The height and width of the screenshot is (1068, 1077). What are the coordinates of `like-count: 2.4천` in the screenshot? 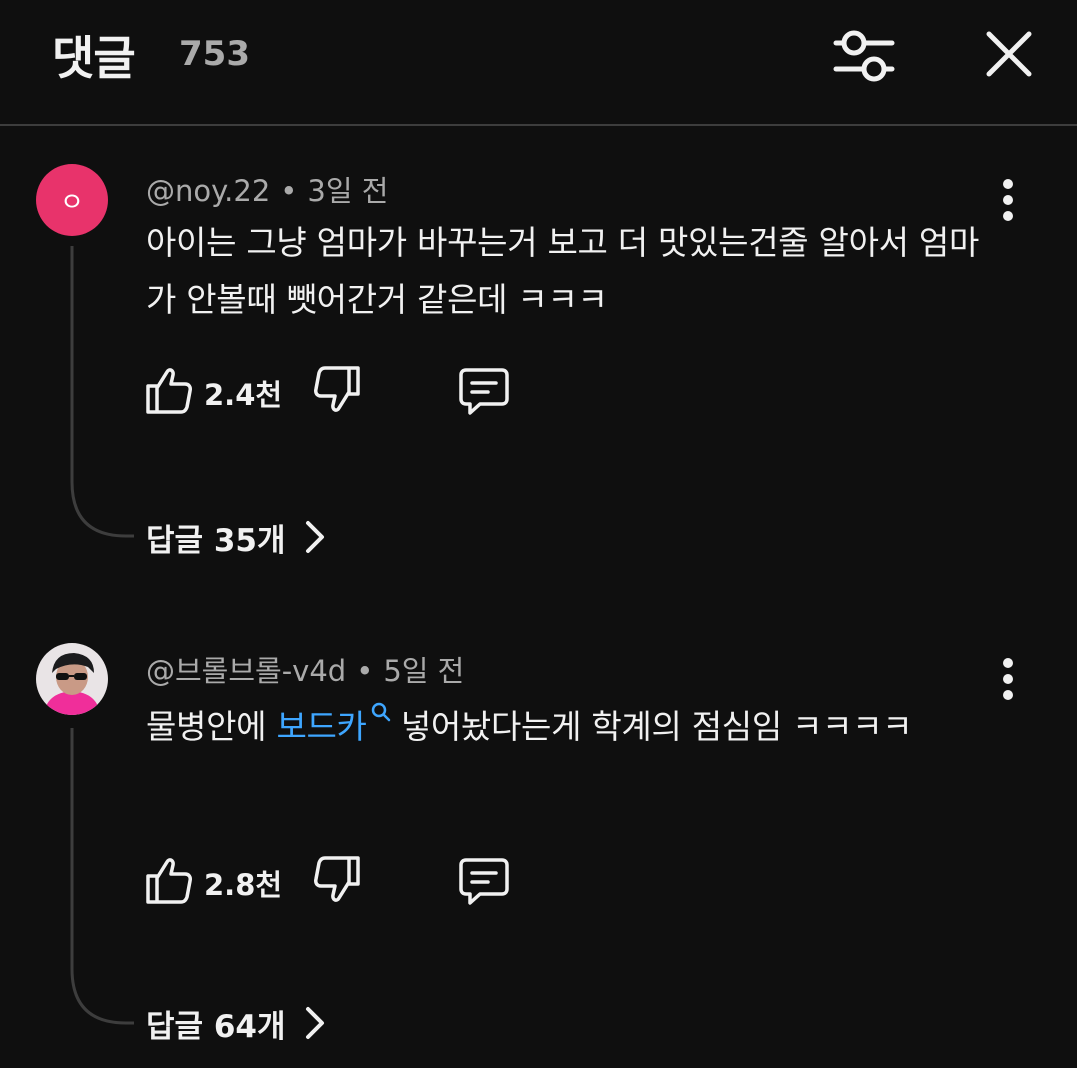 It's located at (243, 395).